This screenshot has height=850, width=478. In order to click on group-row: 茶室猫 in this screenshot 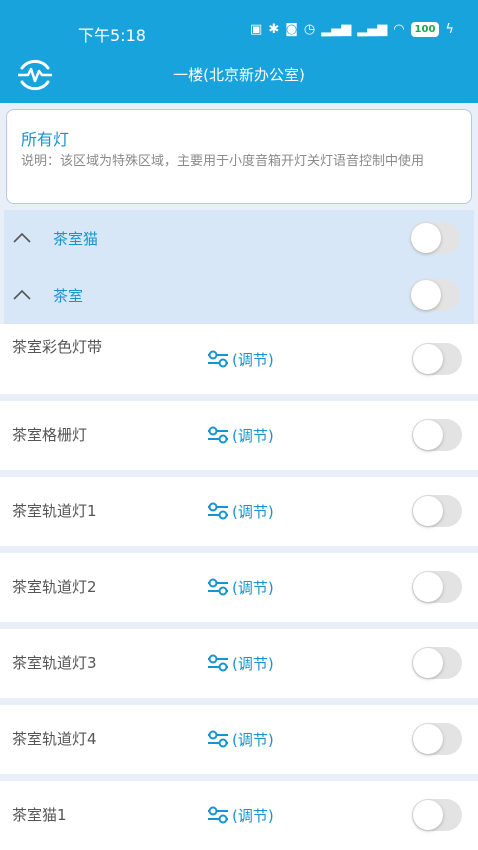, I will do `click(239, 238)`.